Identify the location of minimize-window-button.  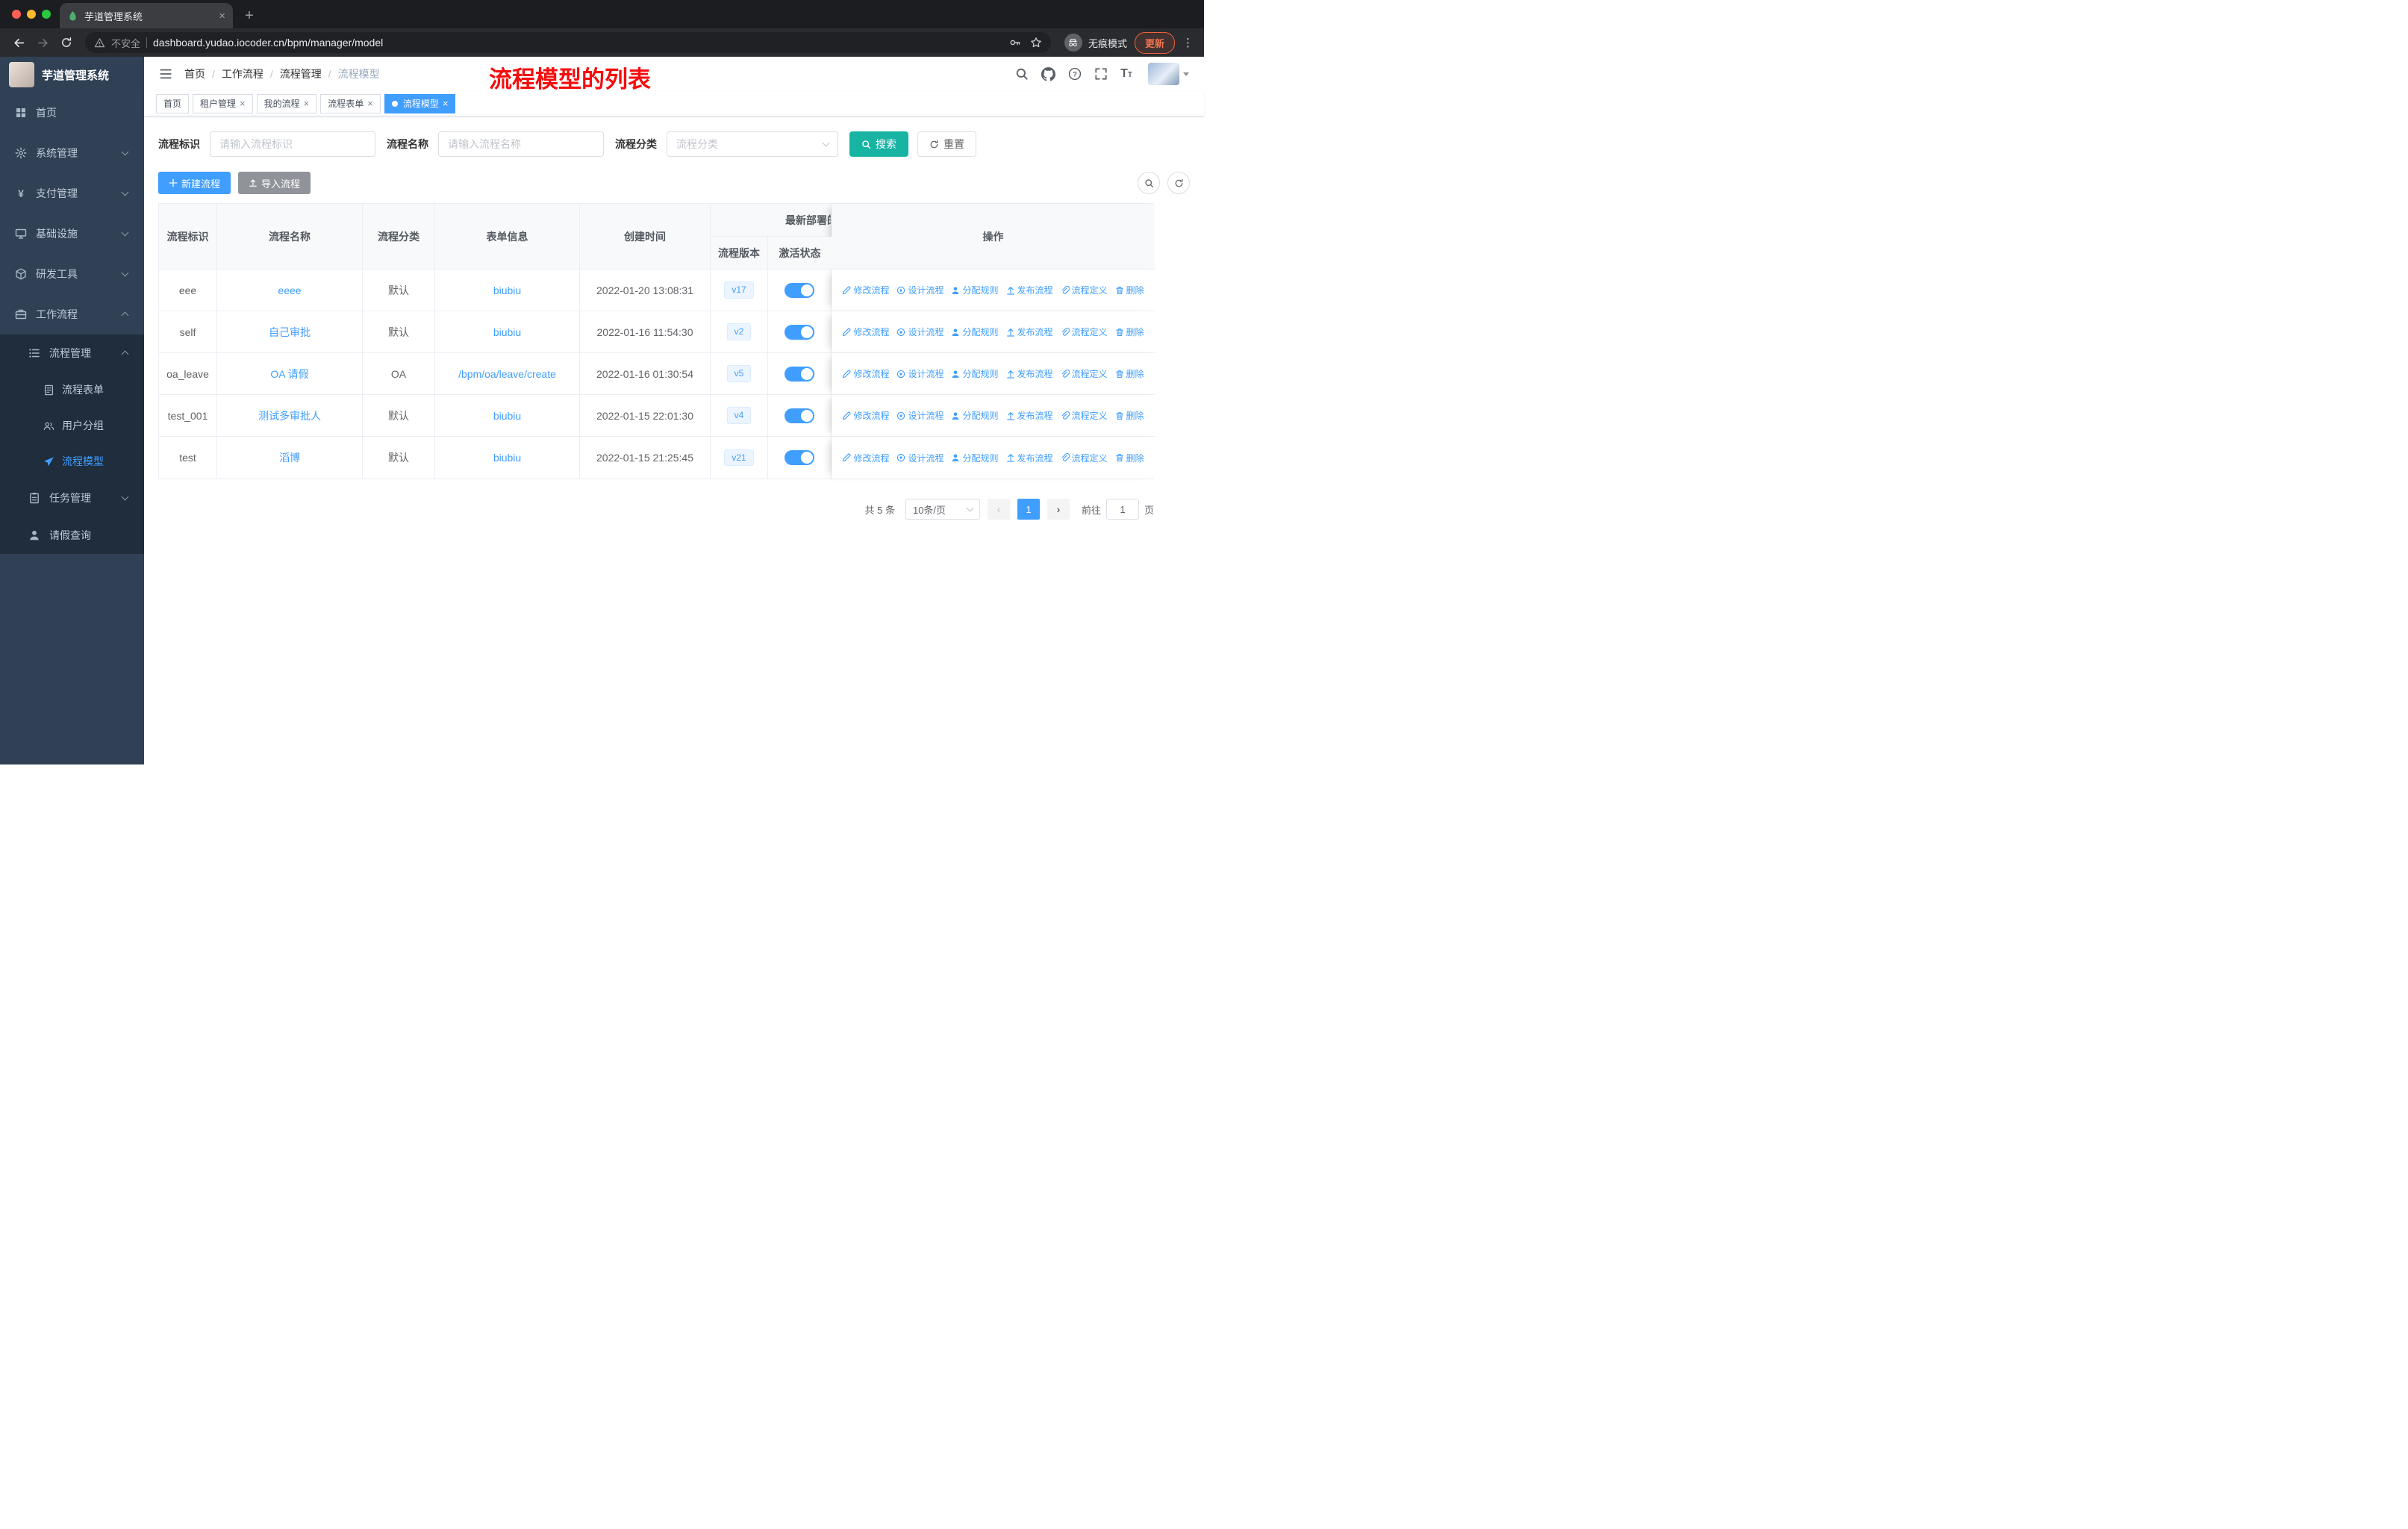
(31, 15).